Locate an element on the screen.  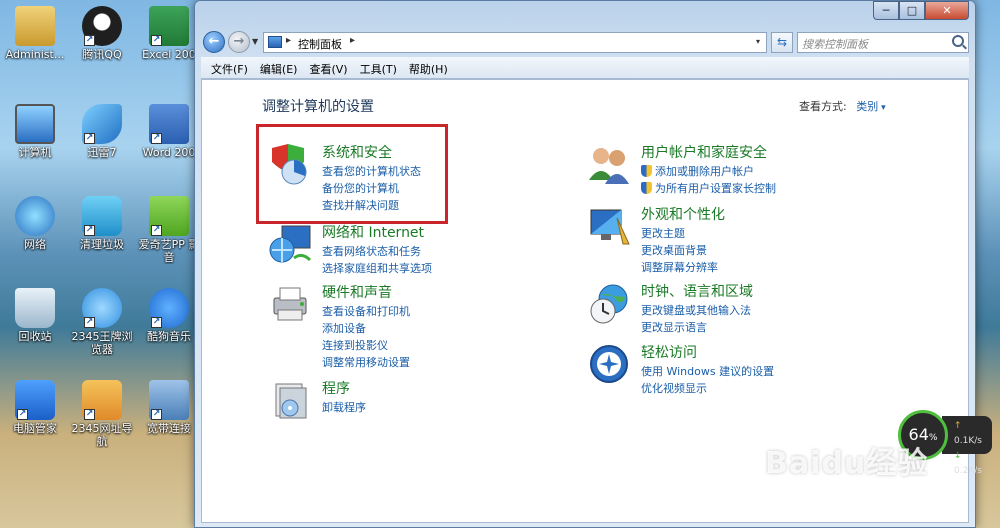
thunder-icon: ↗ is located at coordinates (102, 124).